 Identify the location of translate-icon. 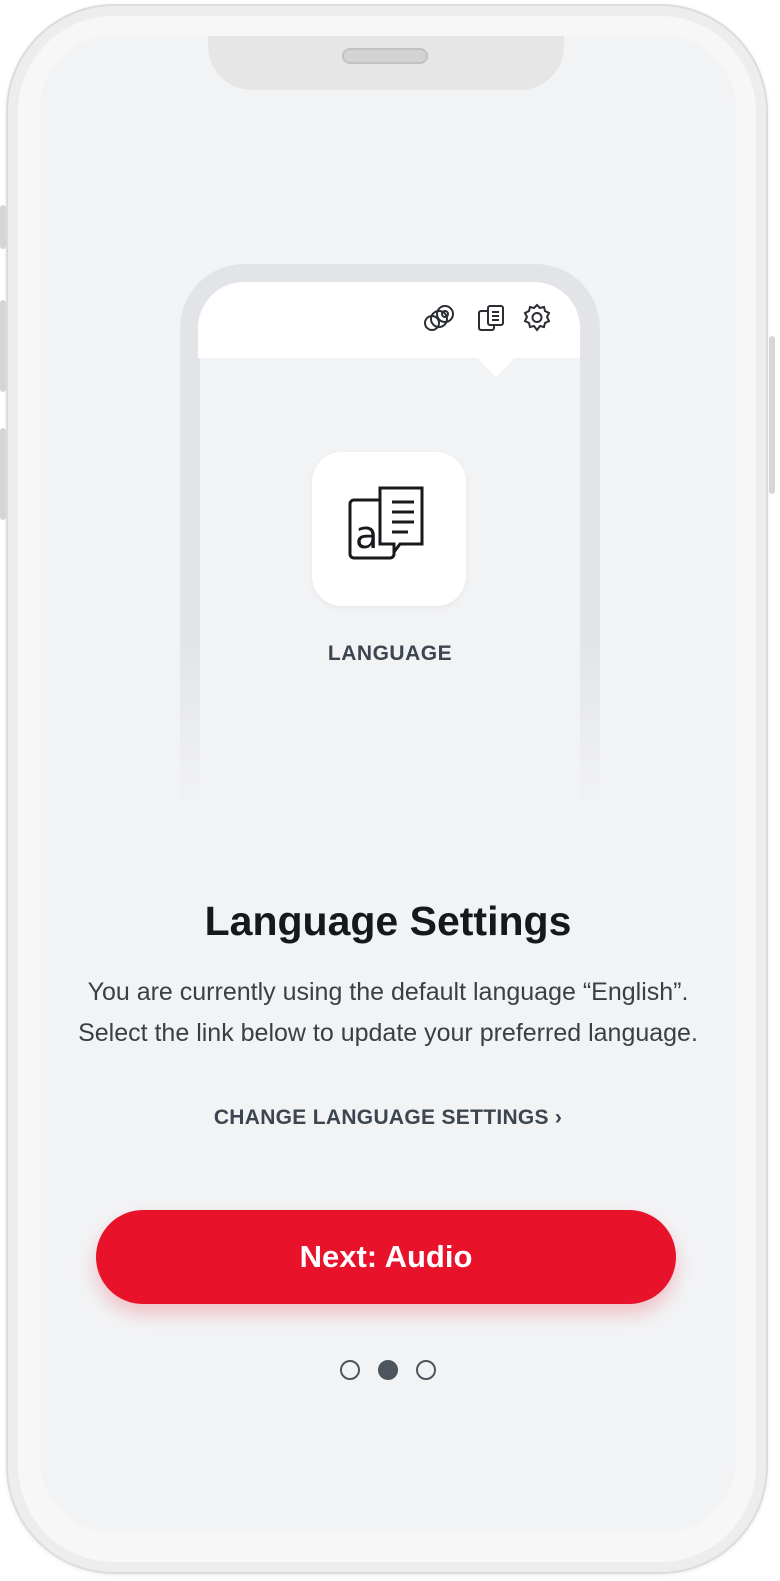
(491, 318).